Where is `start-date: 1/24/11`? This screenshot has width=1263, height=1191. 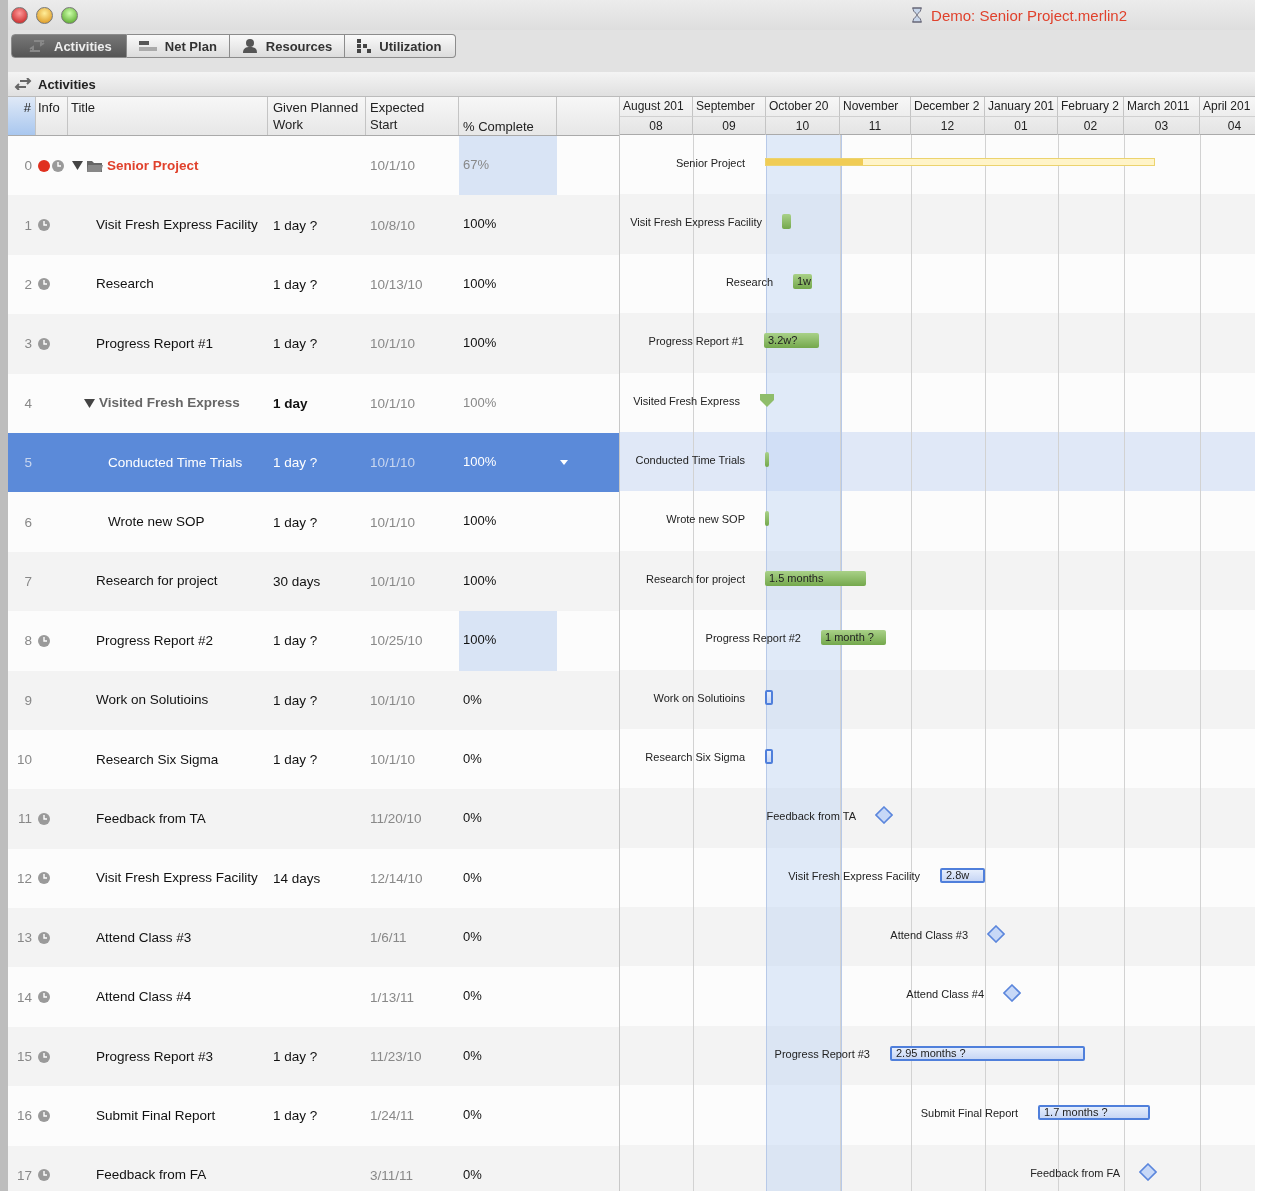
start-date: 1/24/11 is located at coordinates (392, 1116).